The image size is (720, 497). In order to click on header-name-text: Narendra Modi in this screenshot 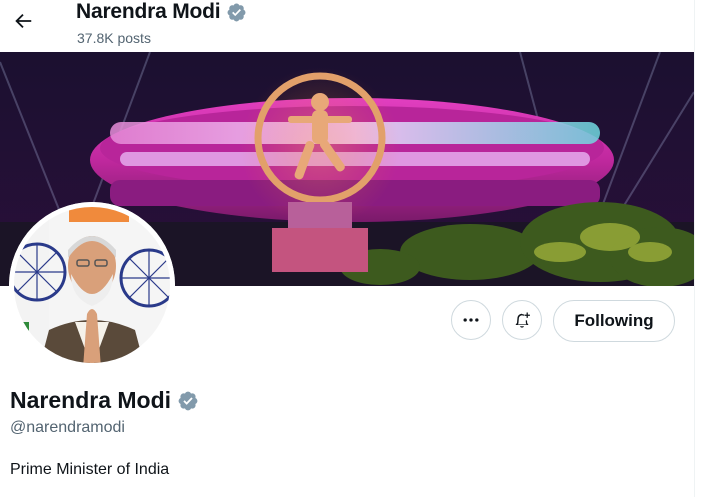, I will do `click(148, 11)`.